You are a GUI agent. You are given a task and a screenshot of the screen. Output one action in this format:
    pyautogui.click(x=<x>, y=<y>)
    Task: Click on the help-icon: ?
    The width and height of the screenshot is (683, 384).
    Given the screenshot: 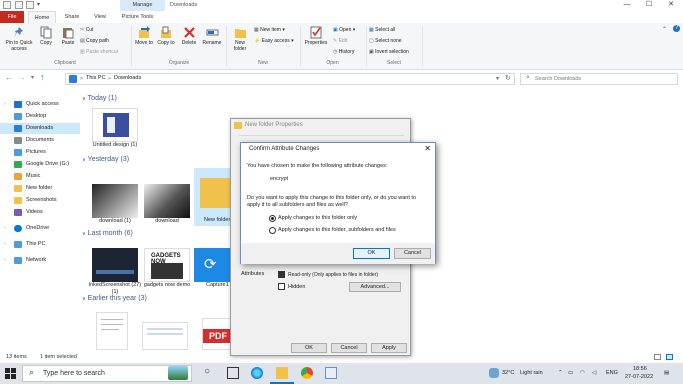 What is the action you would take?
    pyautogui.click(x=676, y=28)
    